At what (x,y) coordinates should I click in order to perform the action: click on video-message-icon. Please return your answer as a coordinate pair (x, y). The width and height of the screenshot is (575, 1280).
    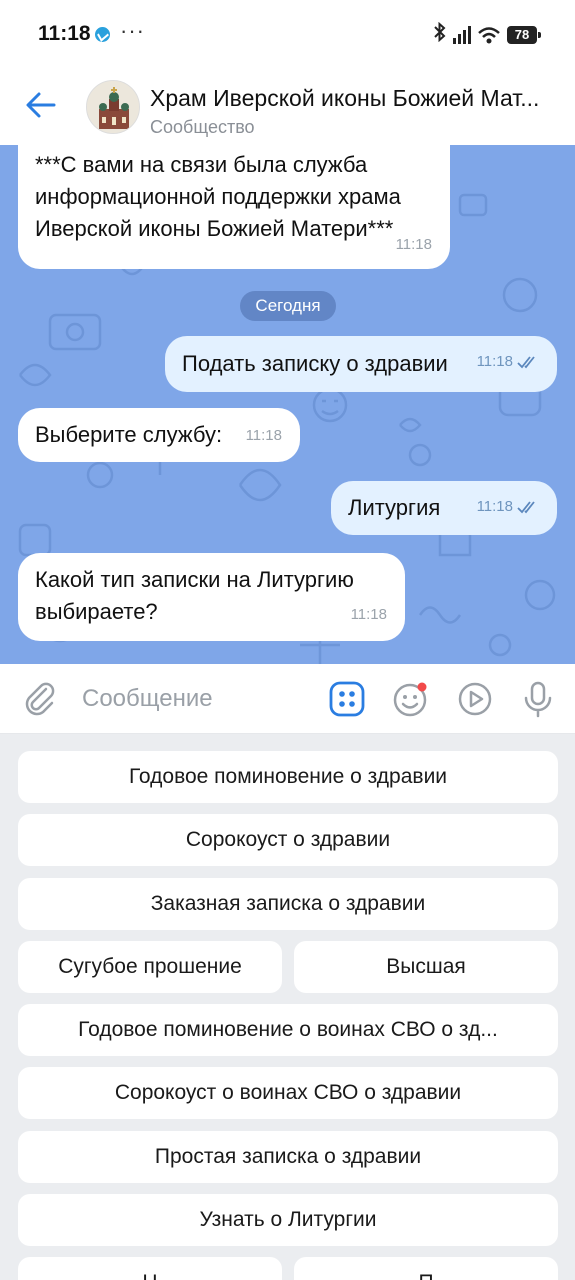
    Looking at the image, I should click on (475, 699).